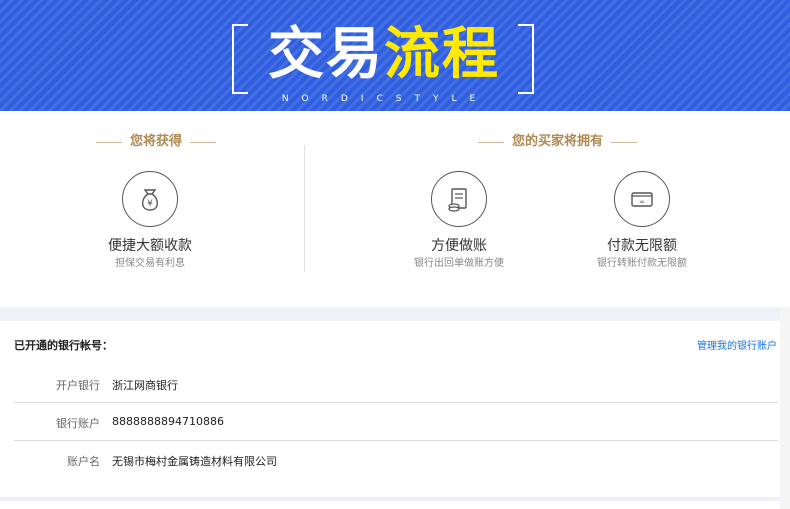 This screenshot has height=509, width=790. I want to click on buyer-has-title-text: 您的买家将拥有, so click(558, 141).